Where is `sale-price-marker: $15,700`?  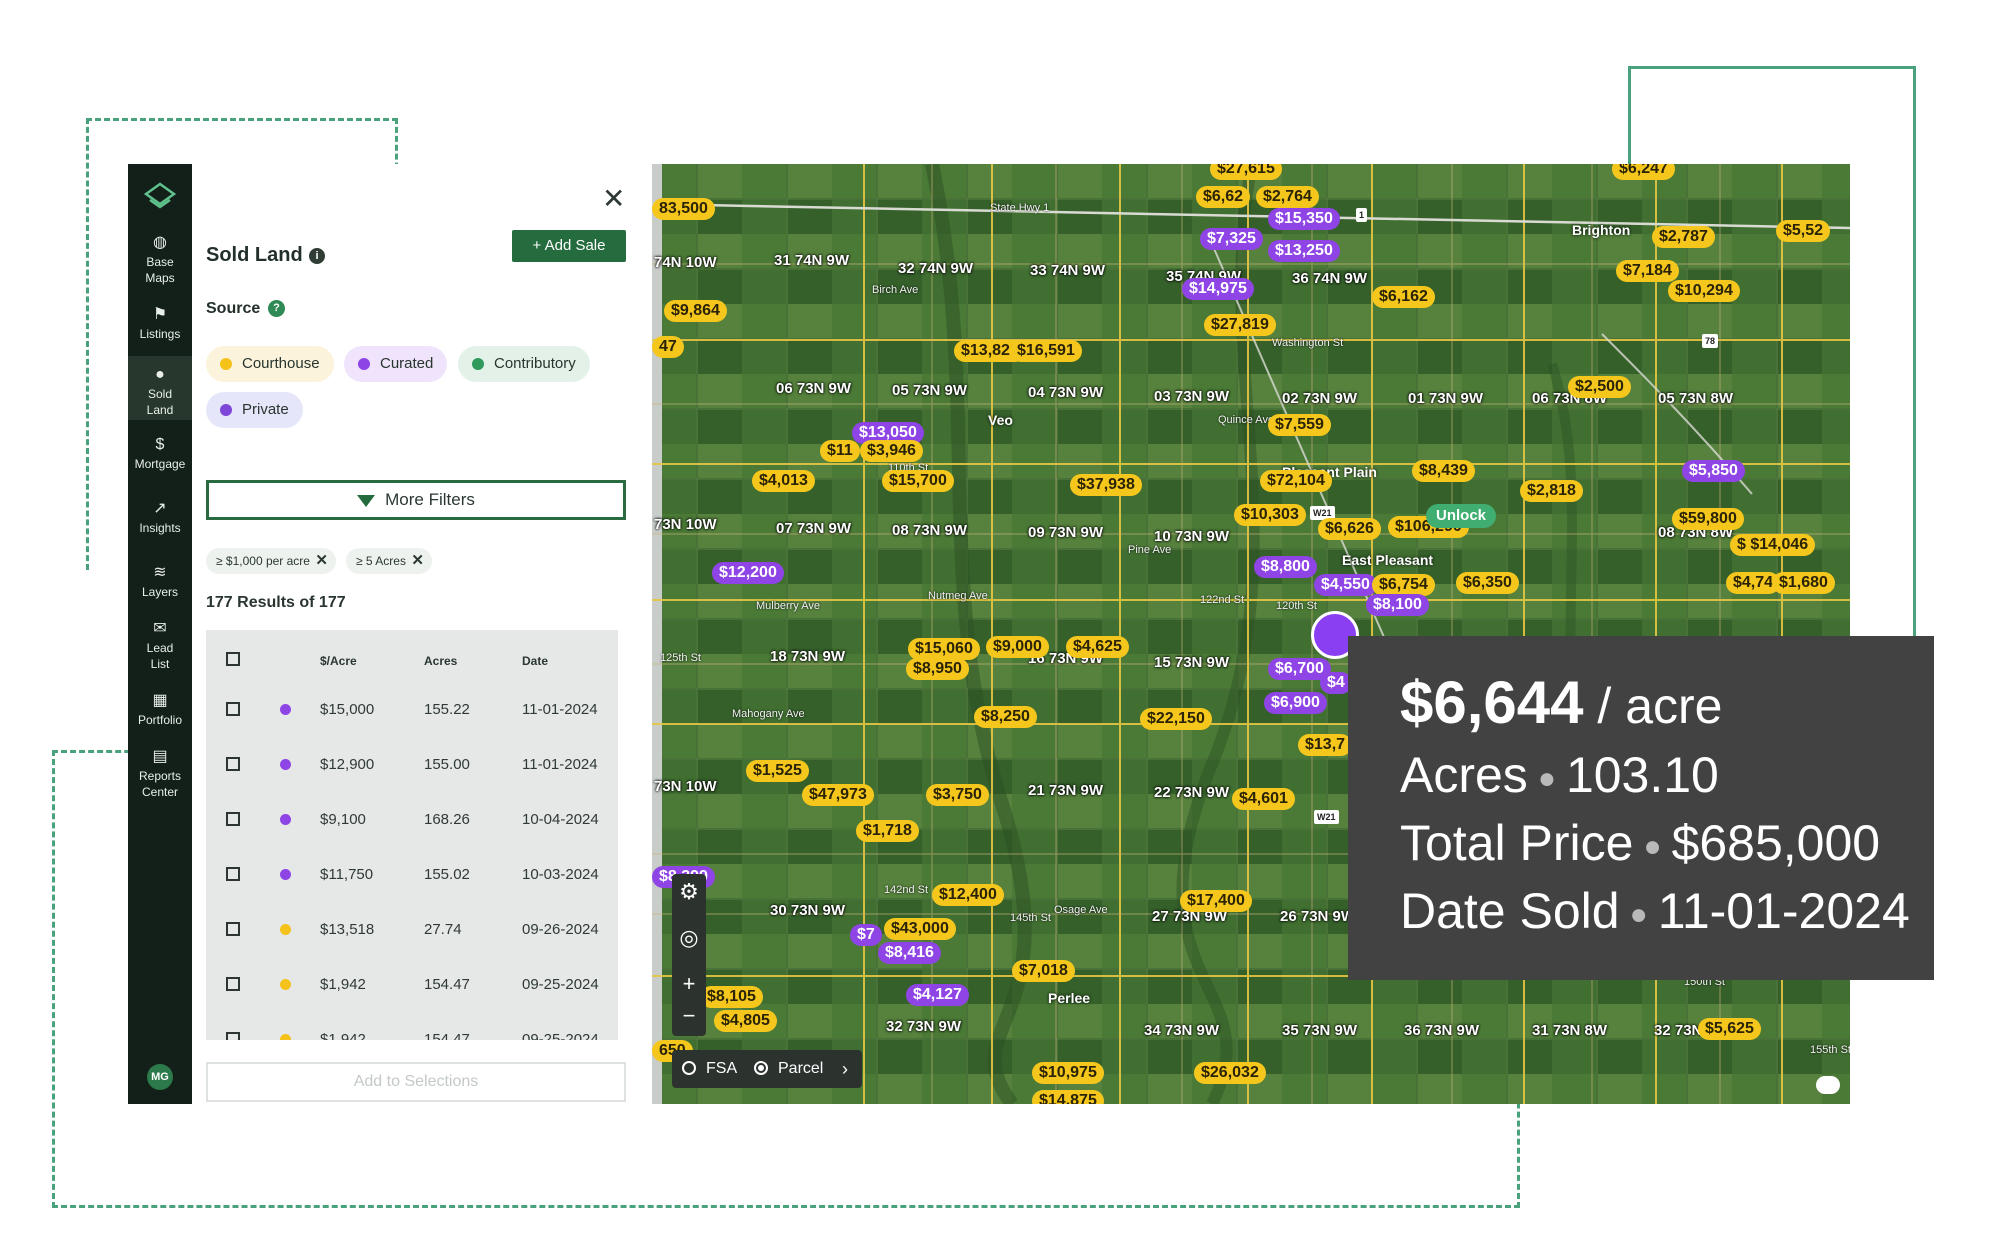
sale-price-marker: $15,700 is located at coordinates (918, 481).